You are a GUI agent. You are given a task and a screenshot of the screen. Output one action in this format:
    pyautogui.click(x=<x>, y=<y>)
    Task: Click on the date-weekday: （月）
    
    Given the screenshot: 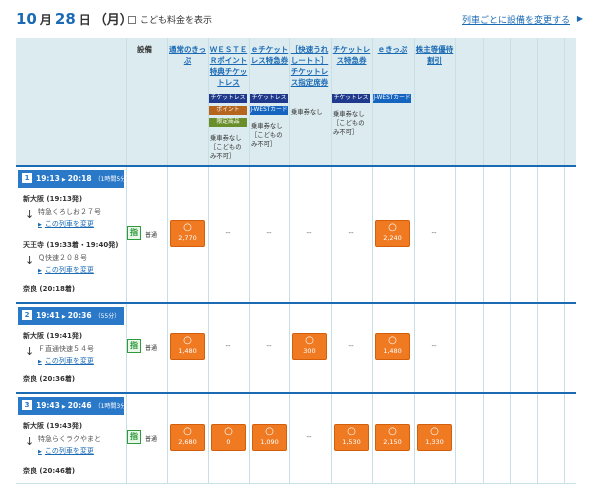 What is the action you would take?
    pyautogui.click(x=113, y=20)
    